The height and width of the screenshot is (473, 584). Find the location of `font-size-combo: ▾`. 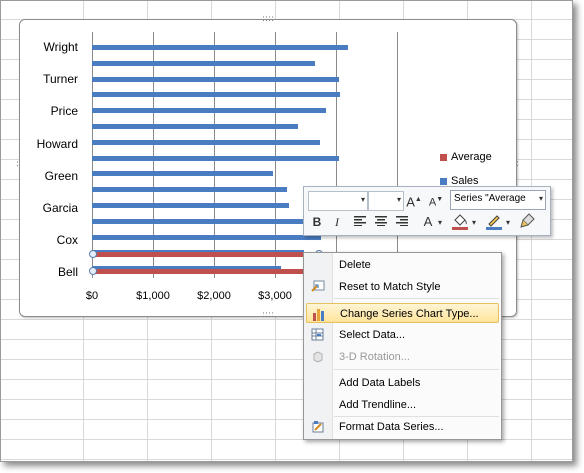

font-size-combo: ▾ is located at coordinates (386, 201).